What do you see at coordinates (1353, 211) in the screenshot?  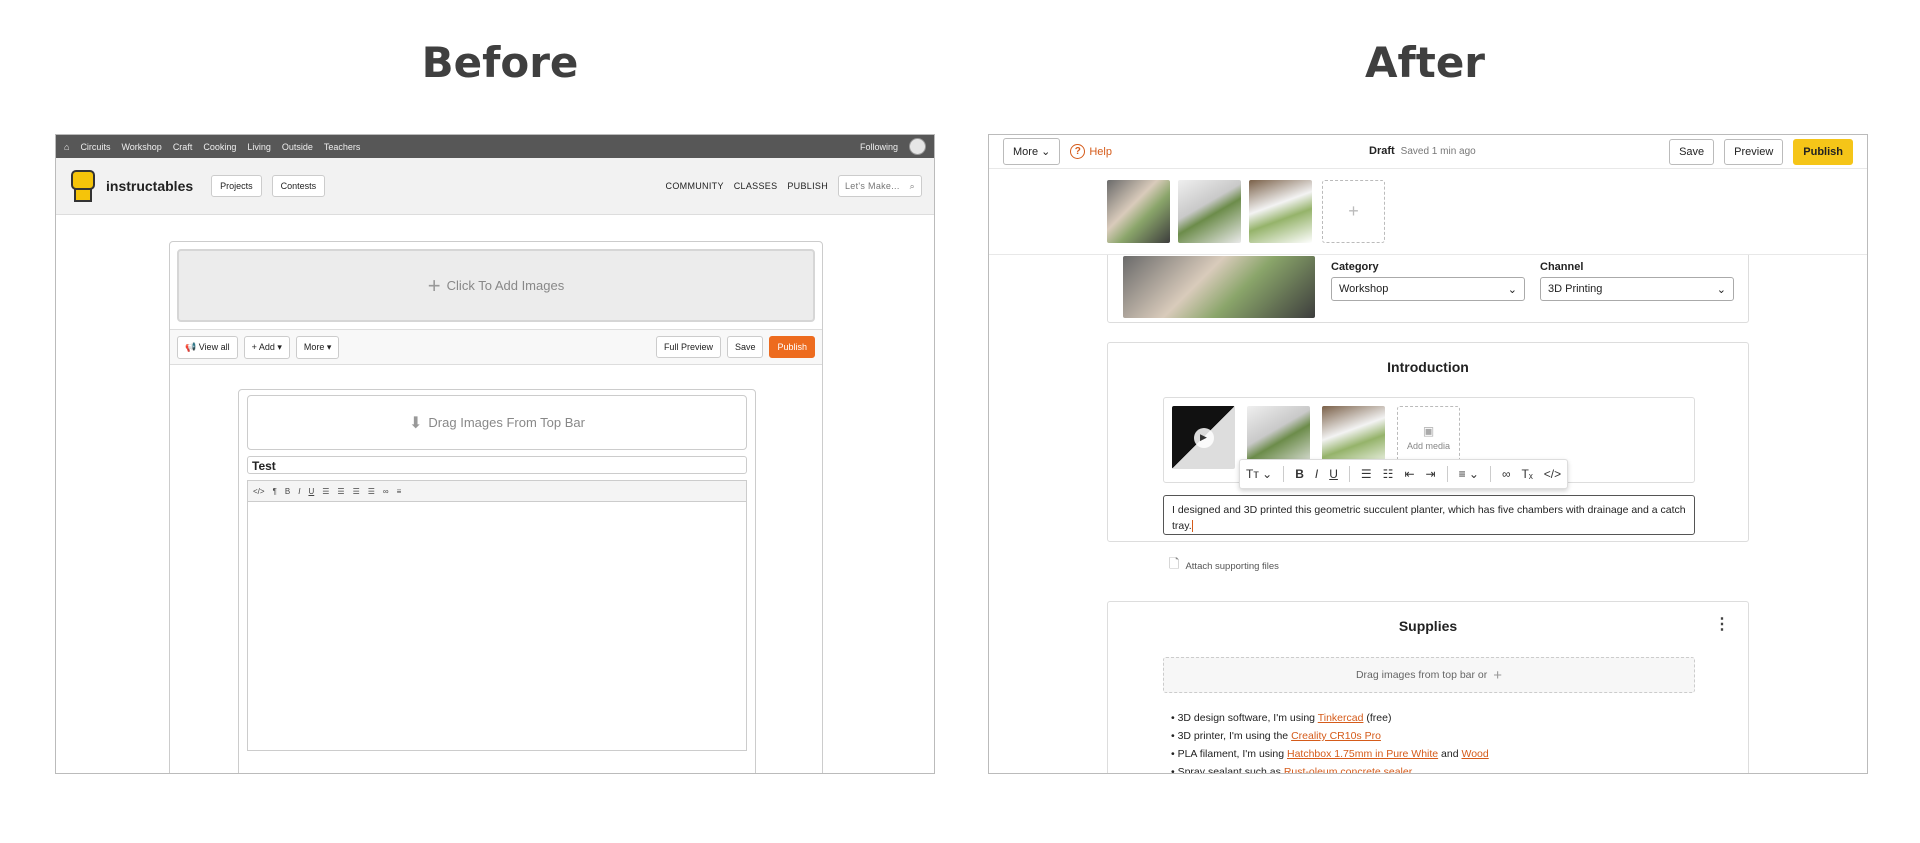 I see `add-image-button: +` at bounding box center [1353, 211].